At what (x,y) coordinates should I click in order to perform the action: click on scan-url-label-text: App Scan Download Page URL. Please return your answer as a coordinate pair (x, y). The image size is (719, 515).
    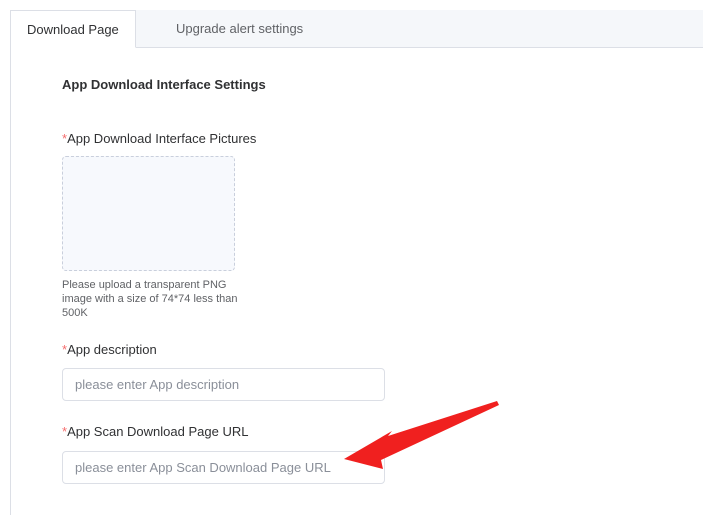
    Looking at the image, I should click on (158, 431).